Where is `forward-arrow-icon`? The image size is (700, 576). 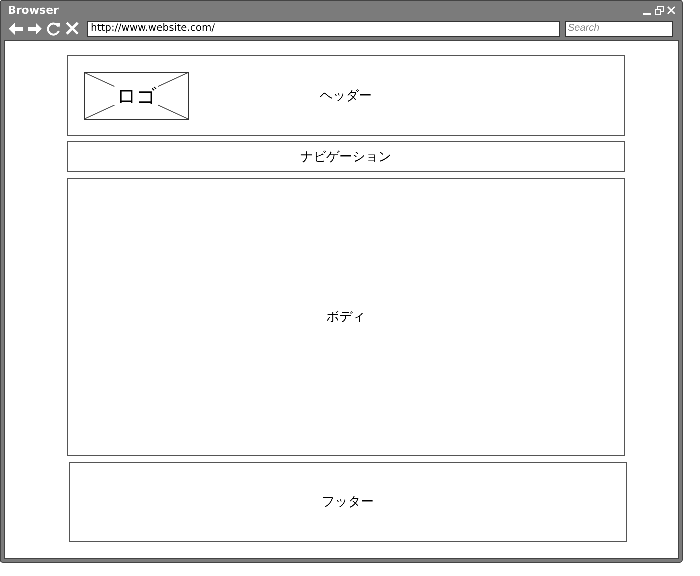 forward-arrow-icon is located at coordinates (35, 28).